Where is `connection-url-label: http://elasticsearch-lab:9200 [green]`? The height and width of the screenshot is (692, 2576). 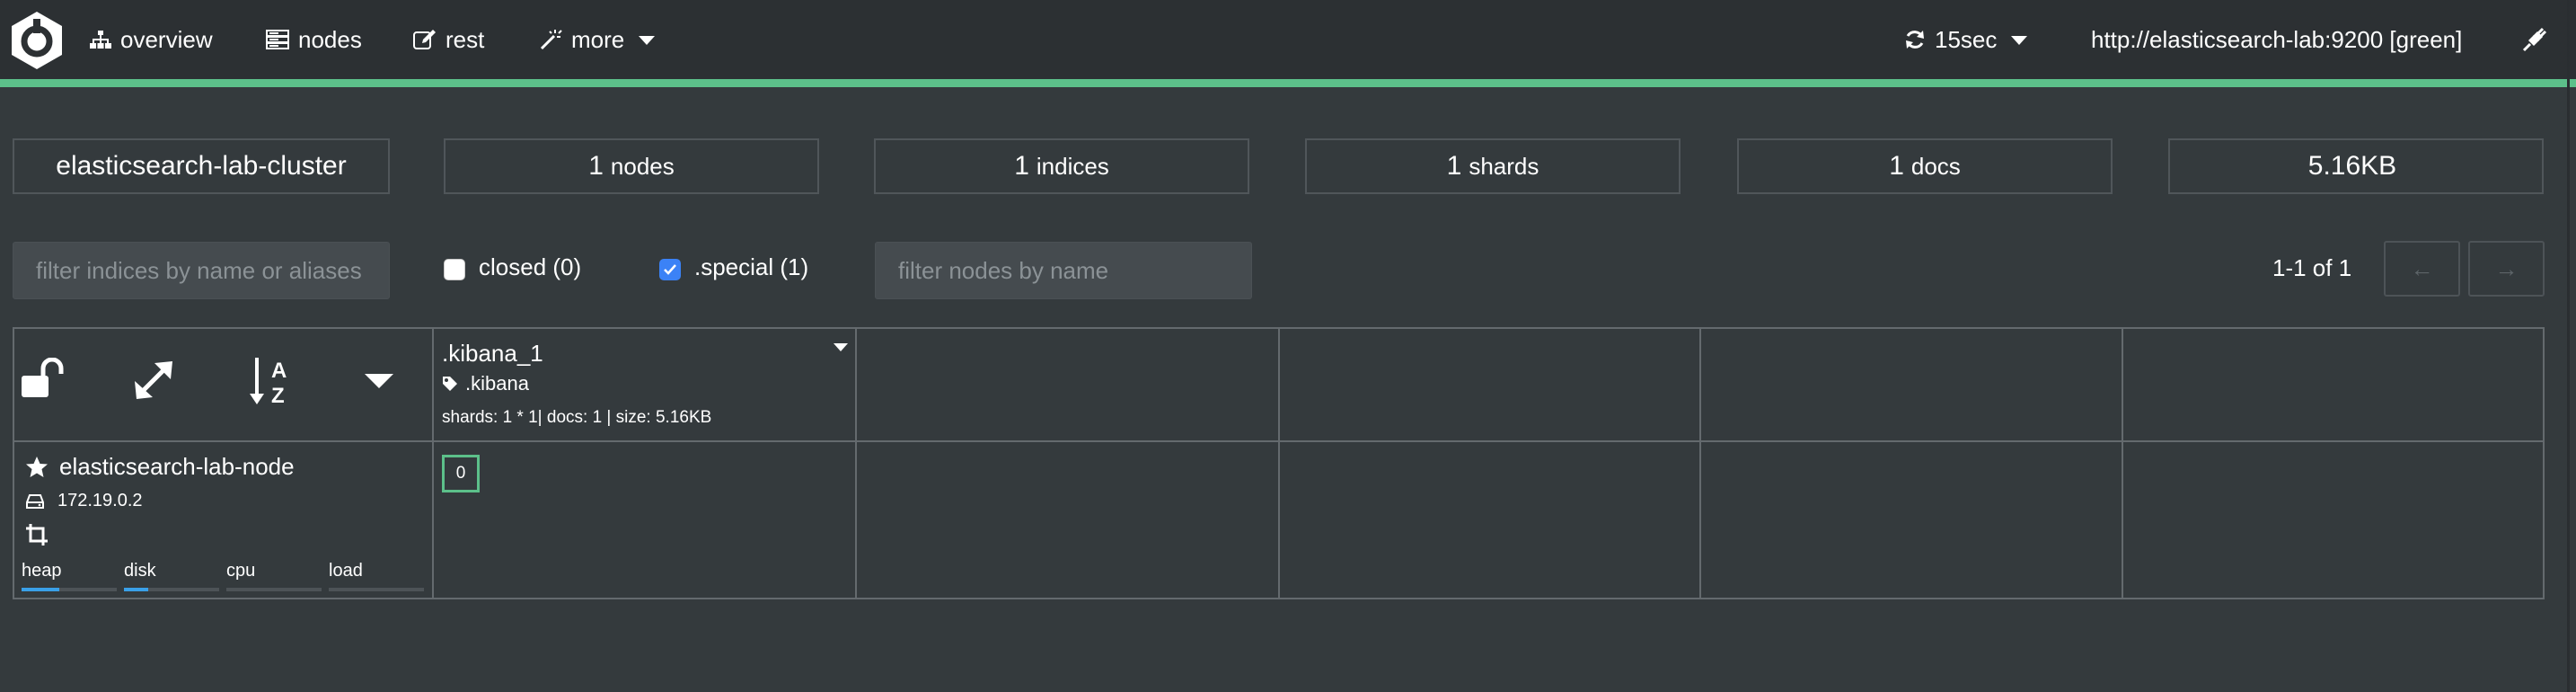
connection-url-label: http://elasticsearch-lab:9200 [green] is located at coordinates (2277, 39).